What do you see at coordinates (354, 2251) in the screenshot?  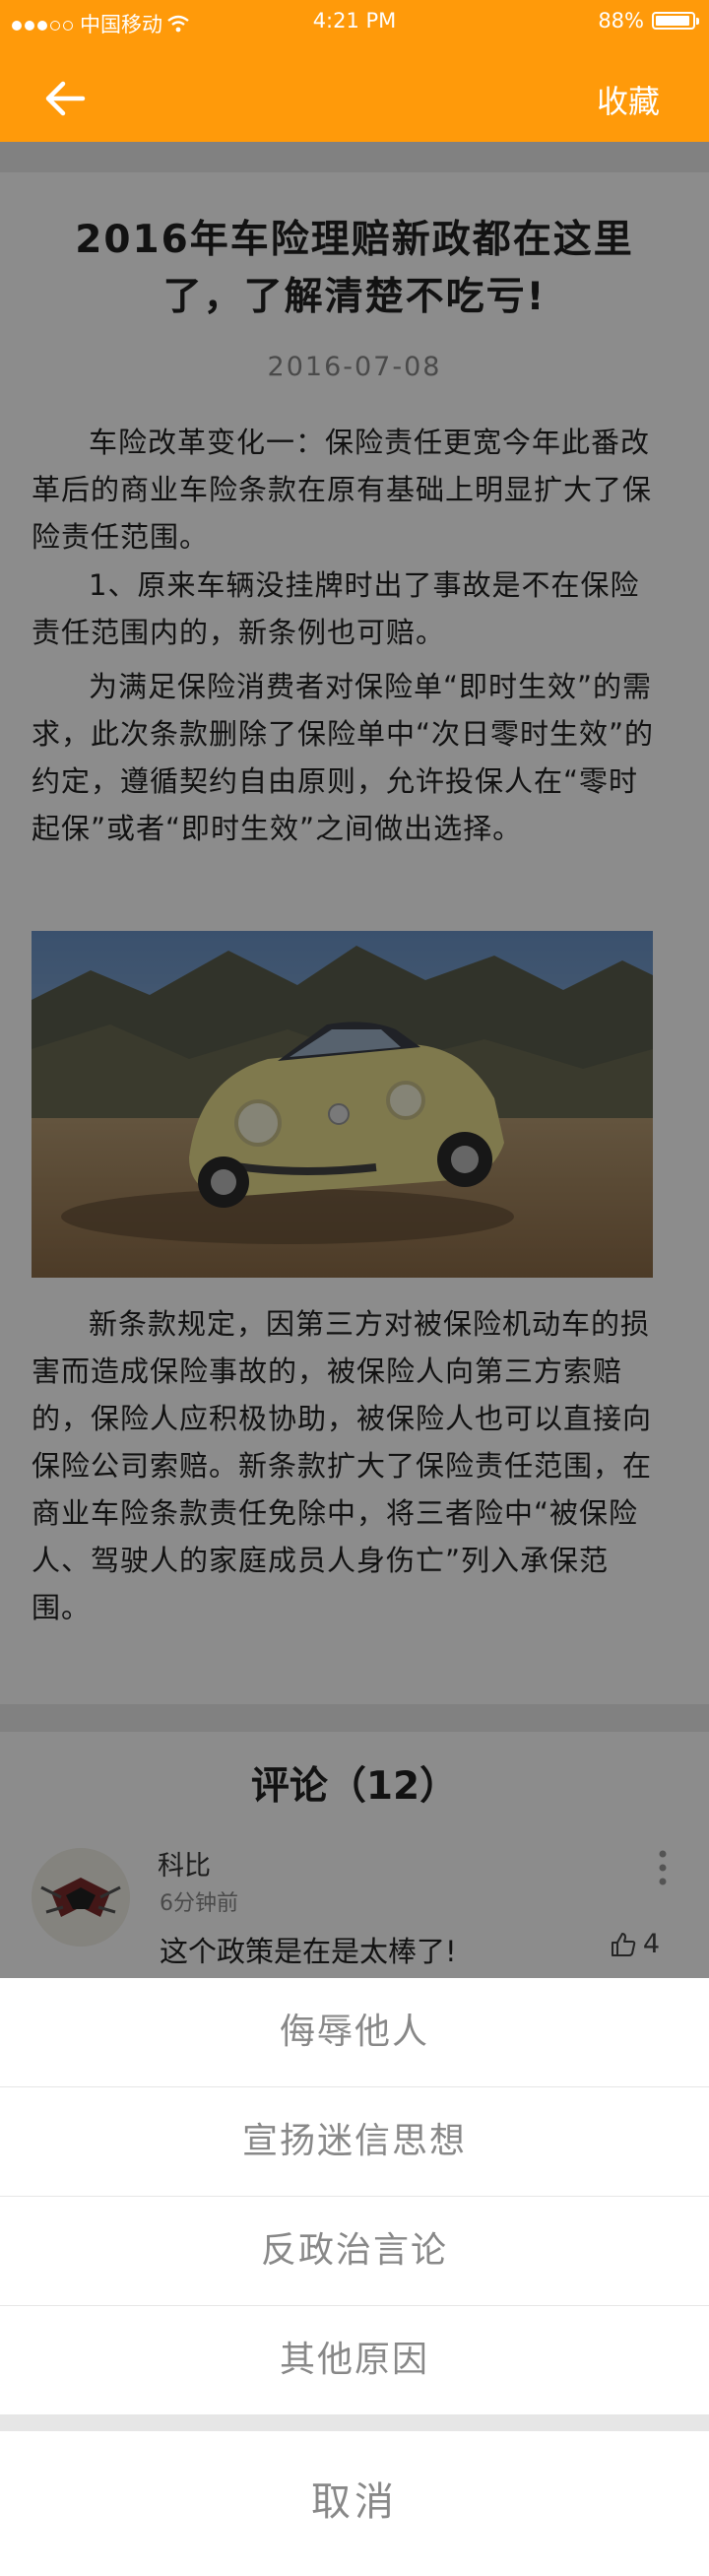 I see `report-option-political: 反政治言论` at bounding box center [354, 2251].